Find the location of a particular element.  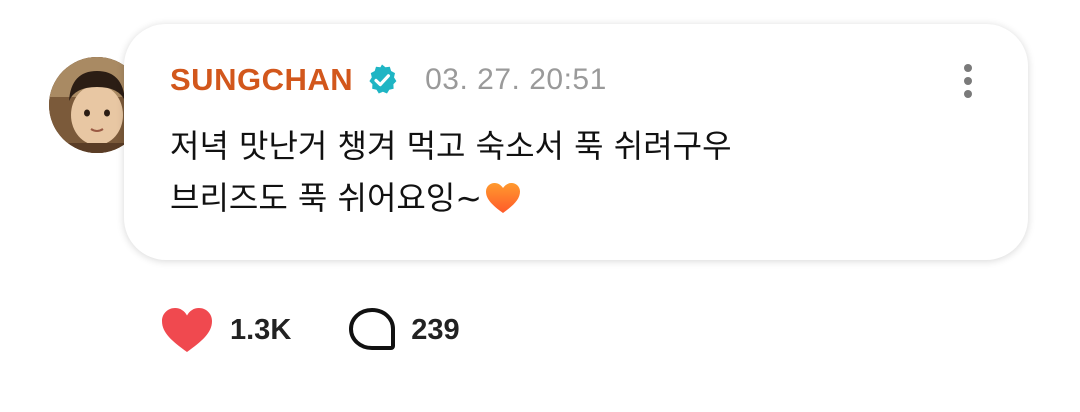

post-header: SUNGCHAN 03. 27. 20:51 is located at coordinates (388, 80).